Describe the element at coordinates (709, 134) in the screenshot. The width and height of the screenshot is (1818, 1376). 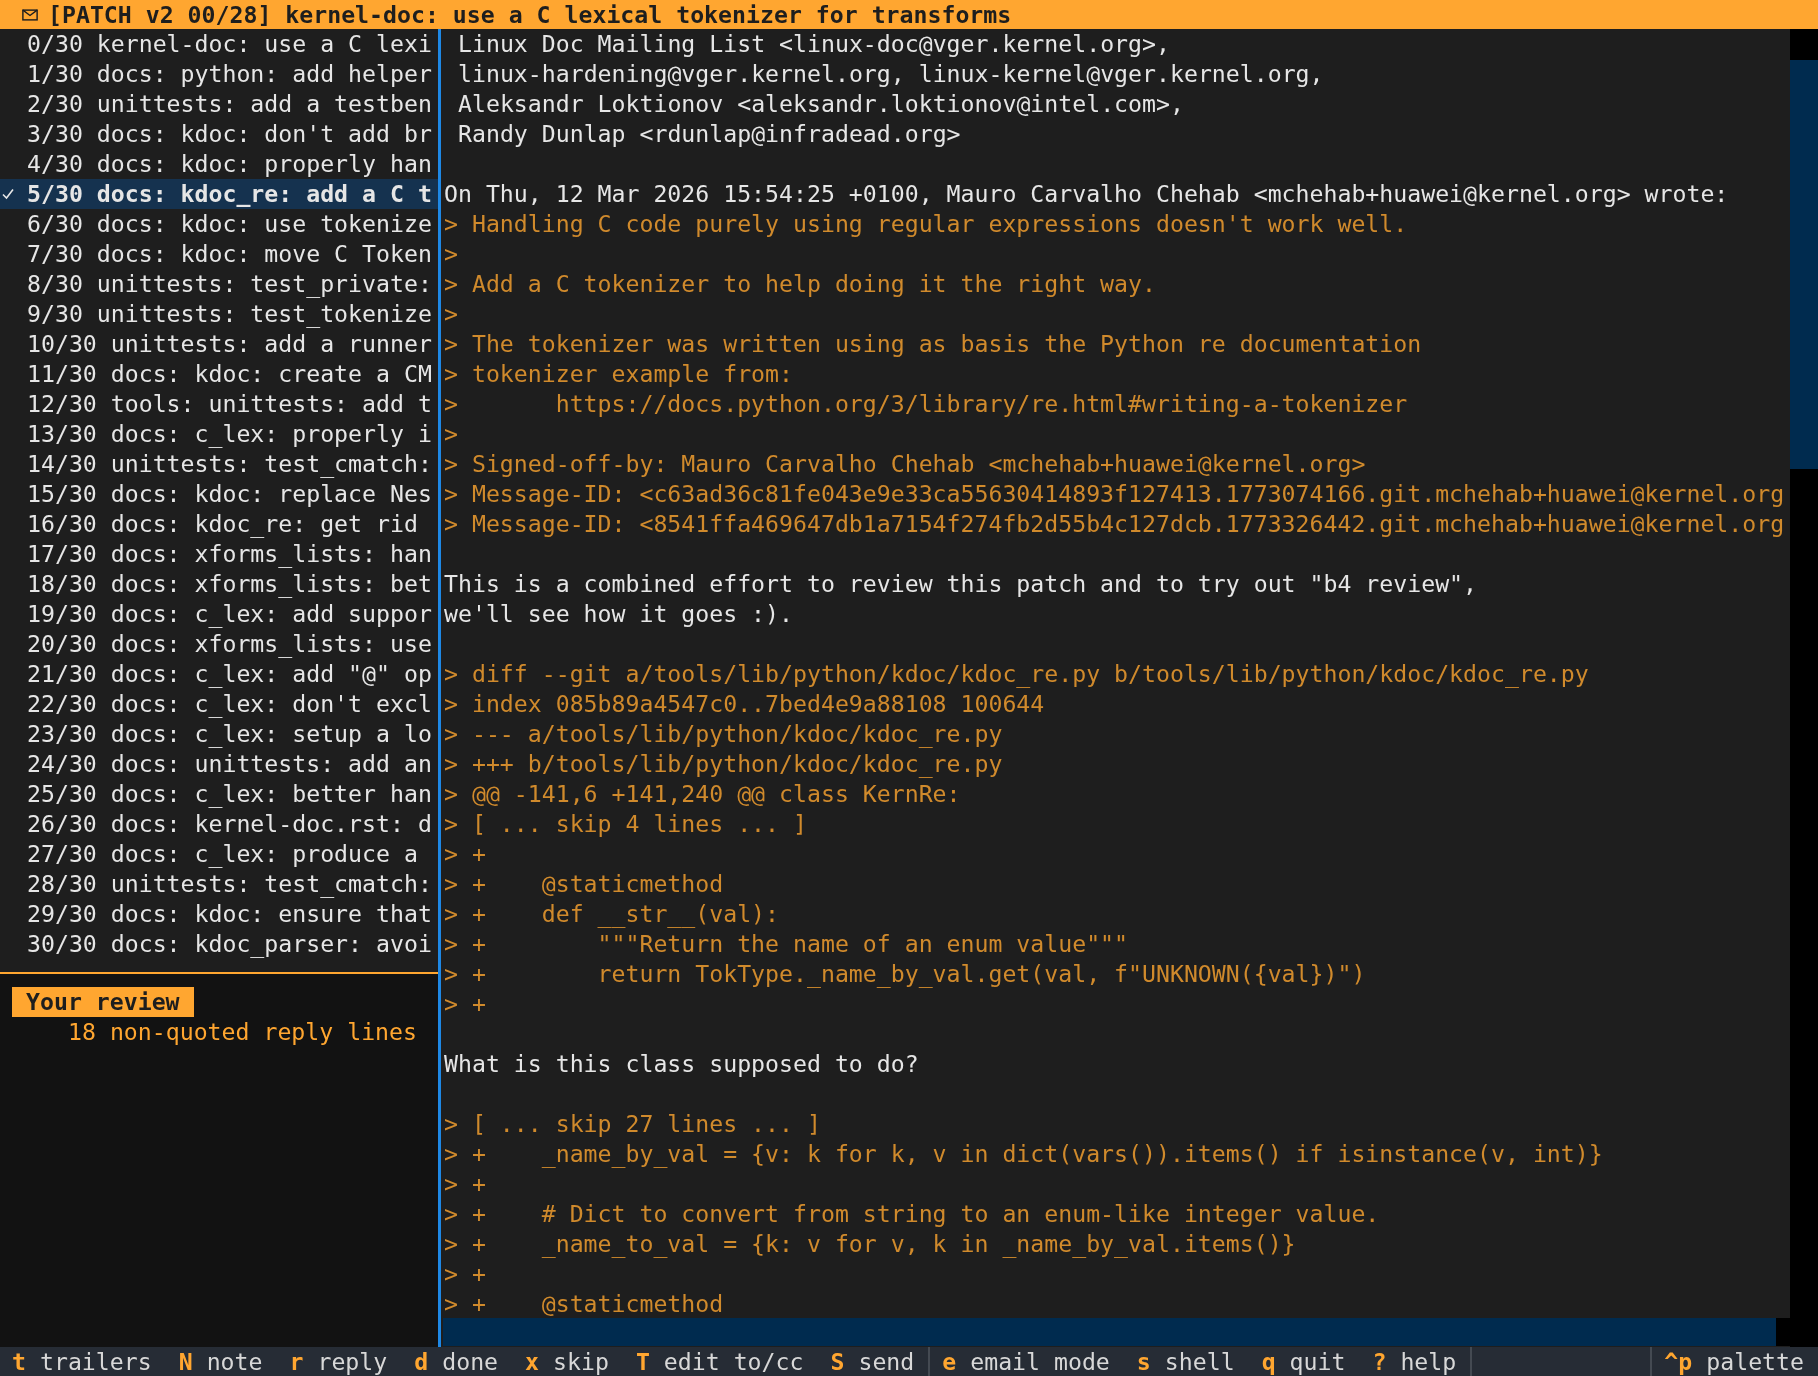
I see `header-line: Randy Dunlap <rdunlap@infradead.org>` at that location.